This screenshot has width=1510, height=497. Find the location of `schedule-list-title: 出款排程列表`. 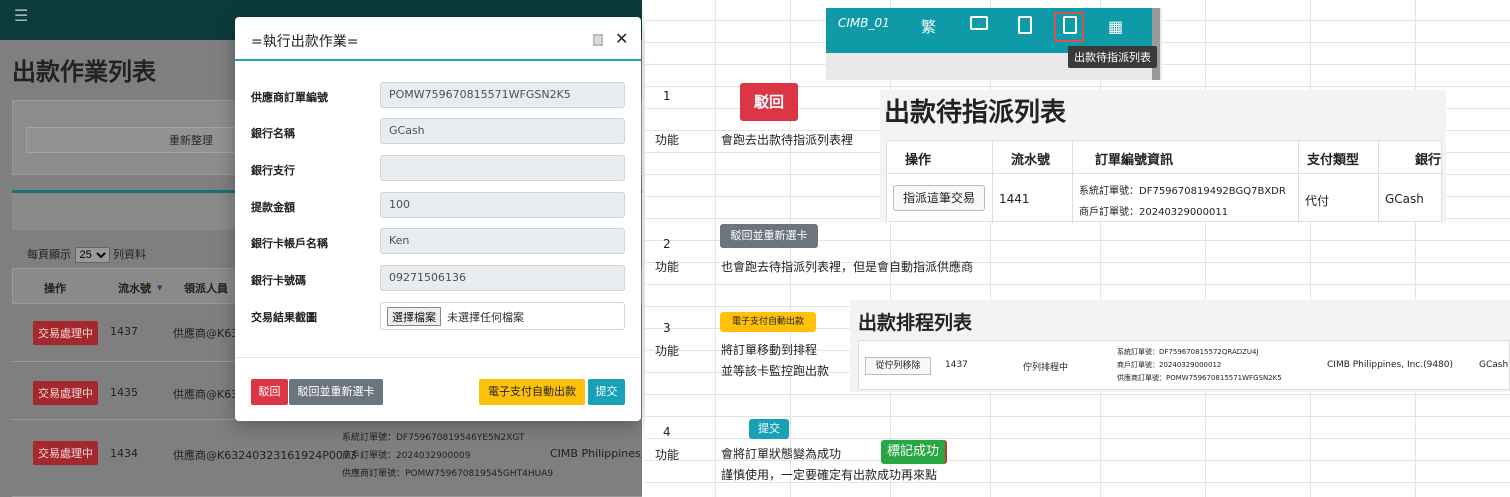

schedule-list-title: 出款排程列表 is located at coordinates (915, 323).